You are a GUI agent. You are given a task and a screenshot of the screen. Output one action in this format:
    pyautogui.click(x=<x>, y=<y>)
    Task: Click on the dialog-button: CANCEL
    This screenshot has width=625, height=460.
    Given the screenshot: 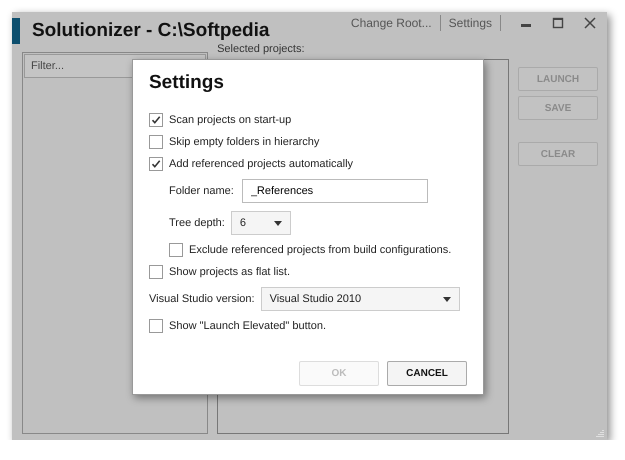 What is the action you would take?
    pyautogui.click(x=427, y=373)
    